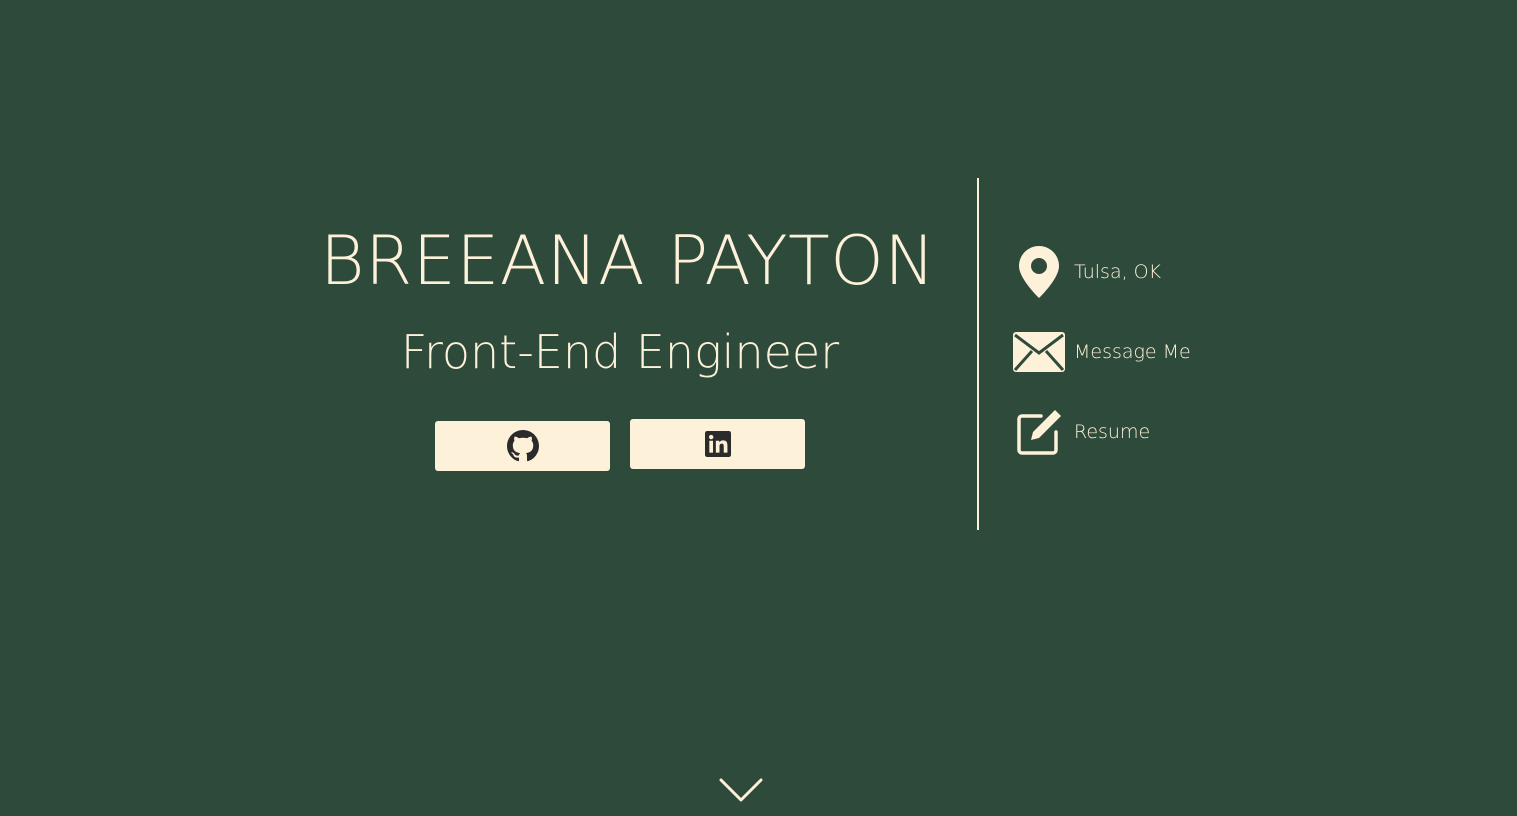 Image resolution: width=1517 pixels, height=816 pixels. I want to click on linkedin-icon, so click(717, 444).